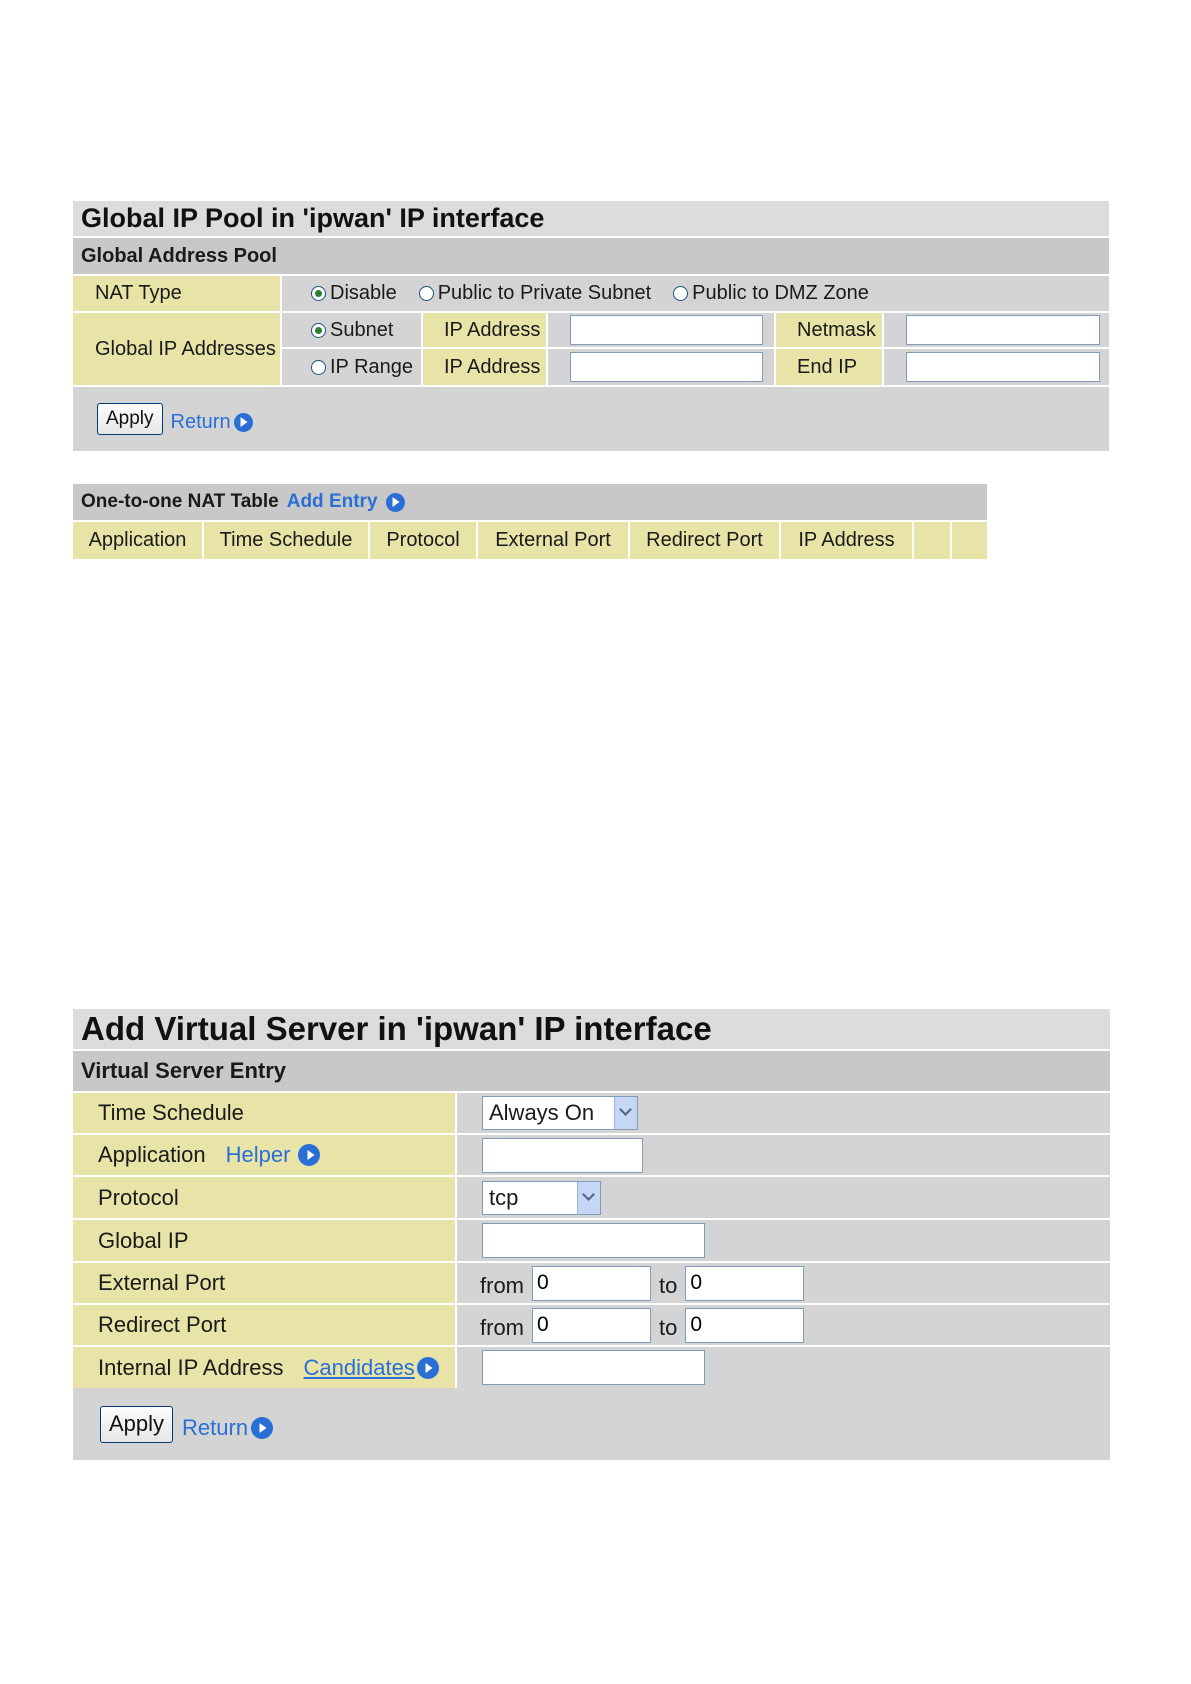  I want to click on external-port-row: External Port from to, so click(591, 1284).